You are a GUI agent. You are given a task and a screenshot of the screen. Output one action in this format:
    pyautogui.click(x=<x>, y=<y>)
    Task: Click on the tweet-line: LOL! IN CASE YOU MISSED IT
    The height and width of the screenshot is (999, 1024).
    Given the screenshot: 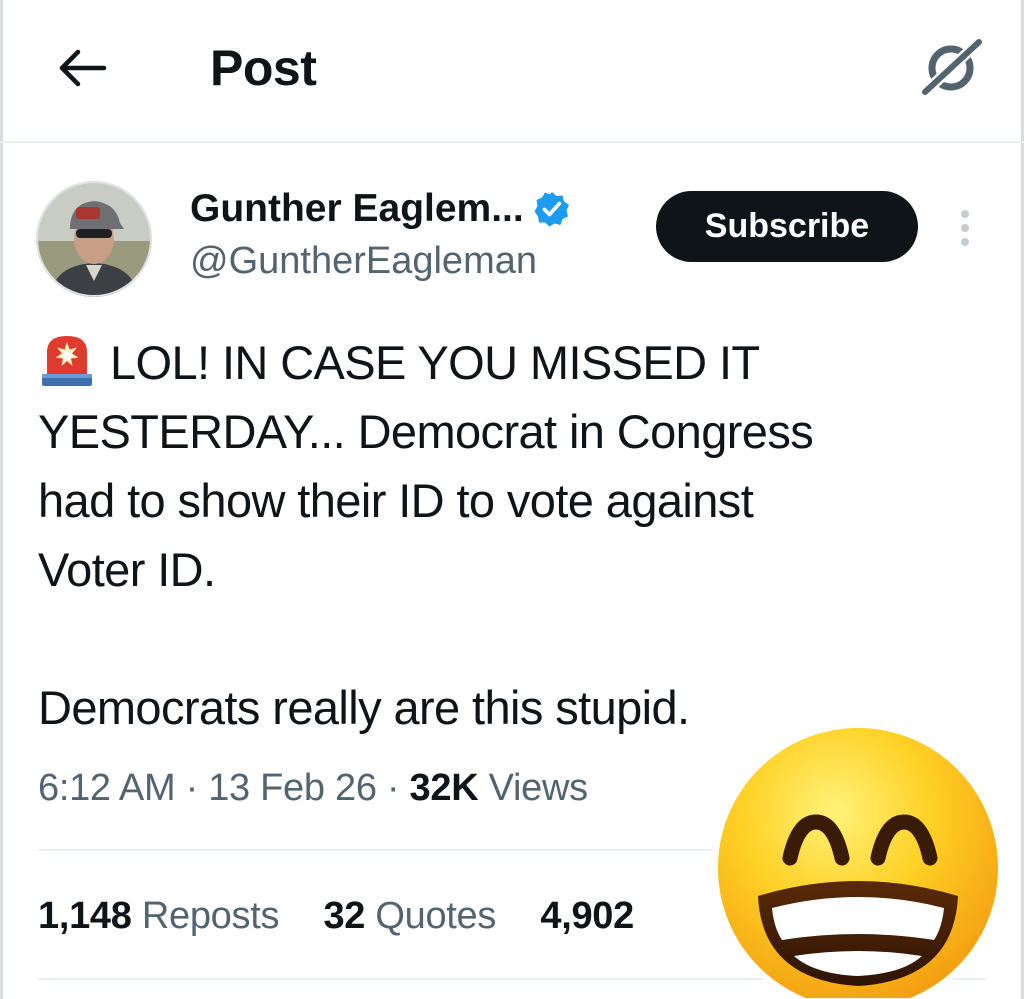 What is the action you would take?
    pyautogui.click(x=503, y=362)
    